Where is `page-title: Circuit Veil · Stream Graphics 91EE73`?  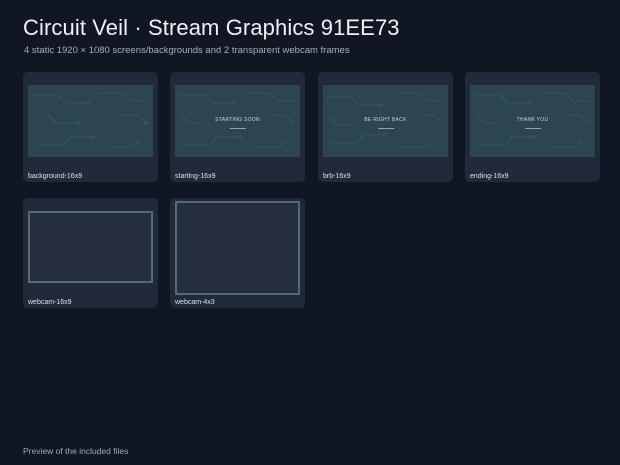 page-title: Circuit Veil · Stream Graphics 91EE73 is located at coordinates (211, 27).